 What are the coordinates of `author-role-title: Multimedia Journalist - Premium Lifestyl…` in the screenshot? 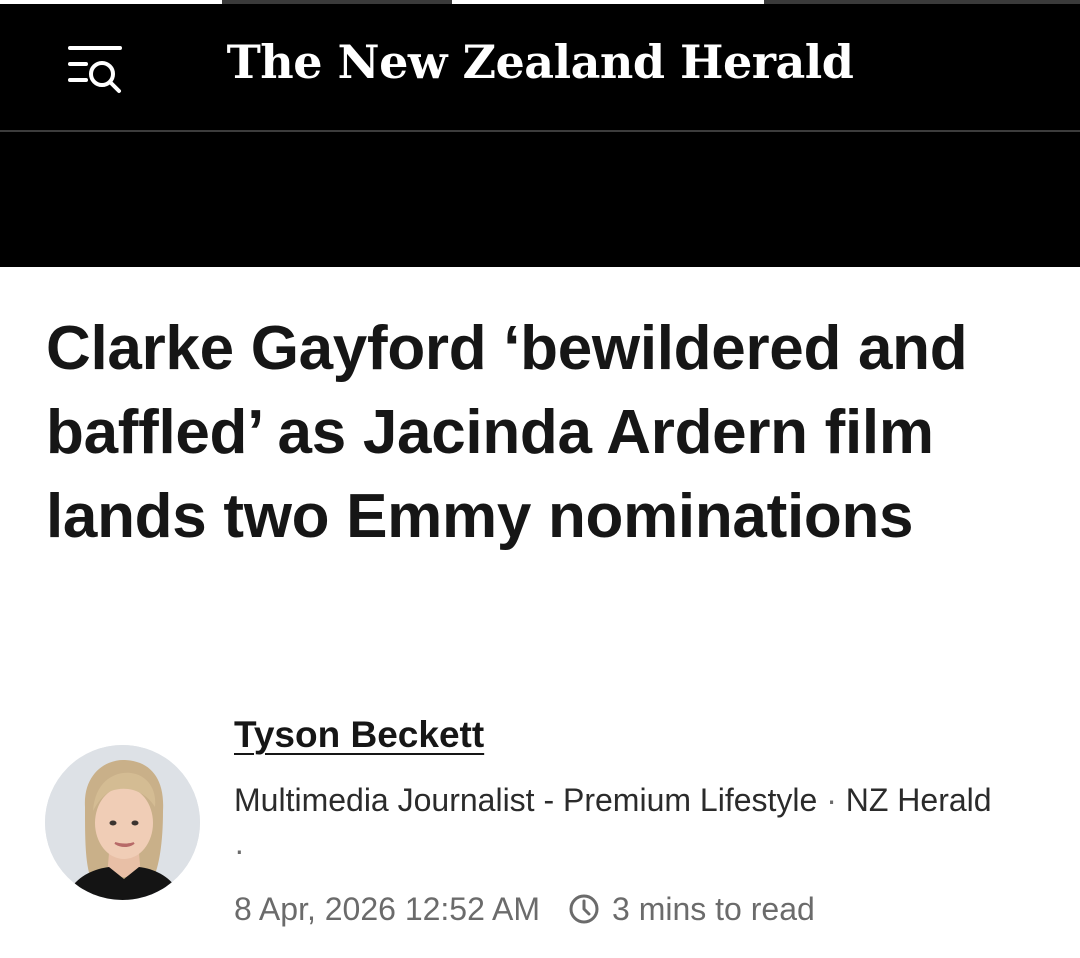 It's located at (526, 800).